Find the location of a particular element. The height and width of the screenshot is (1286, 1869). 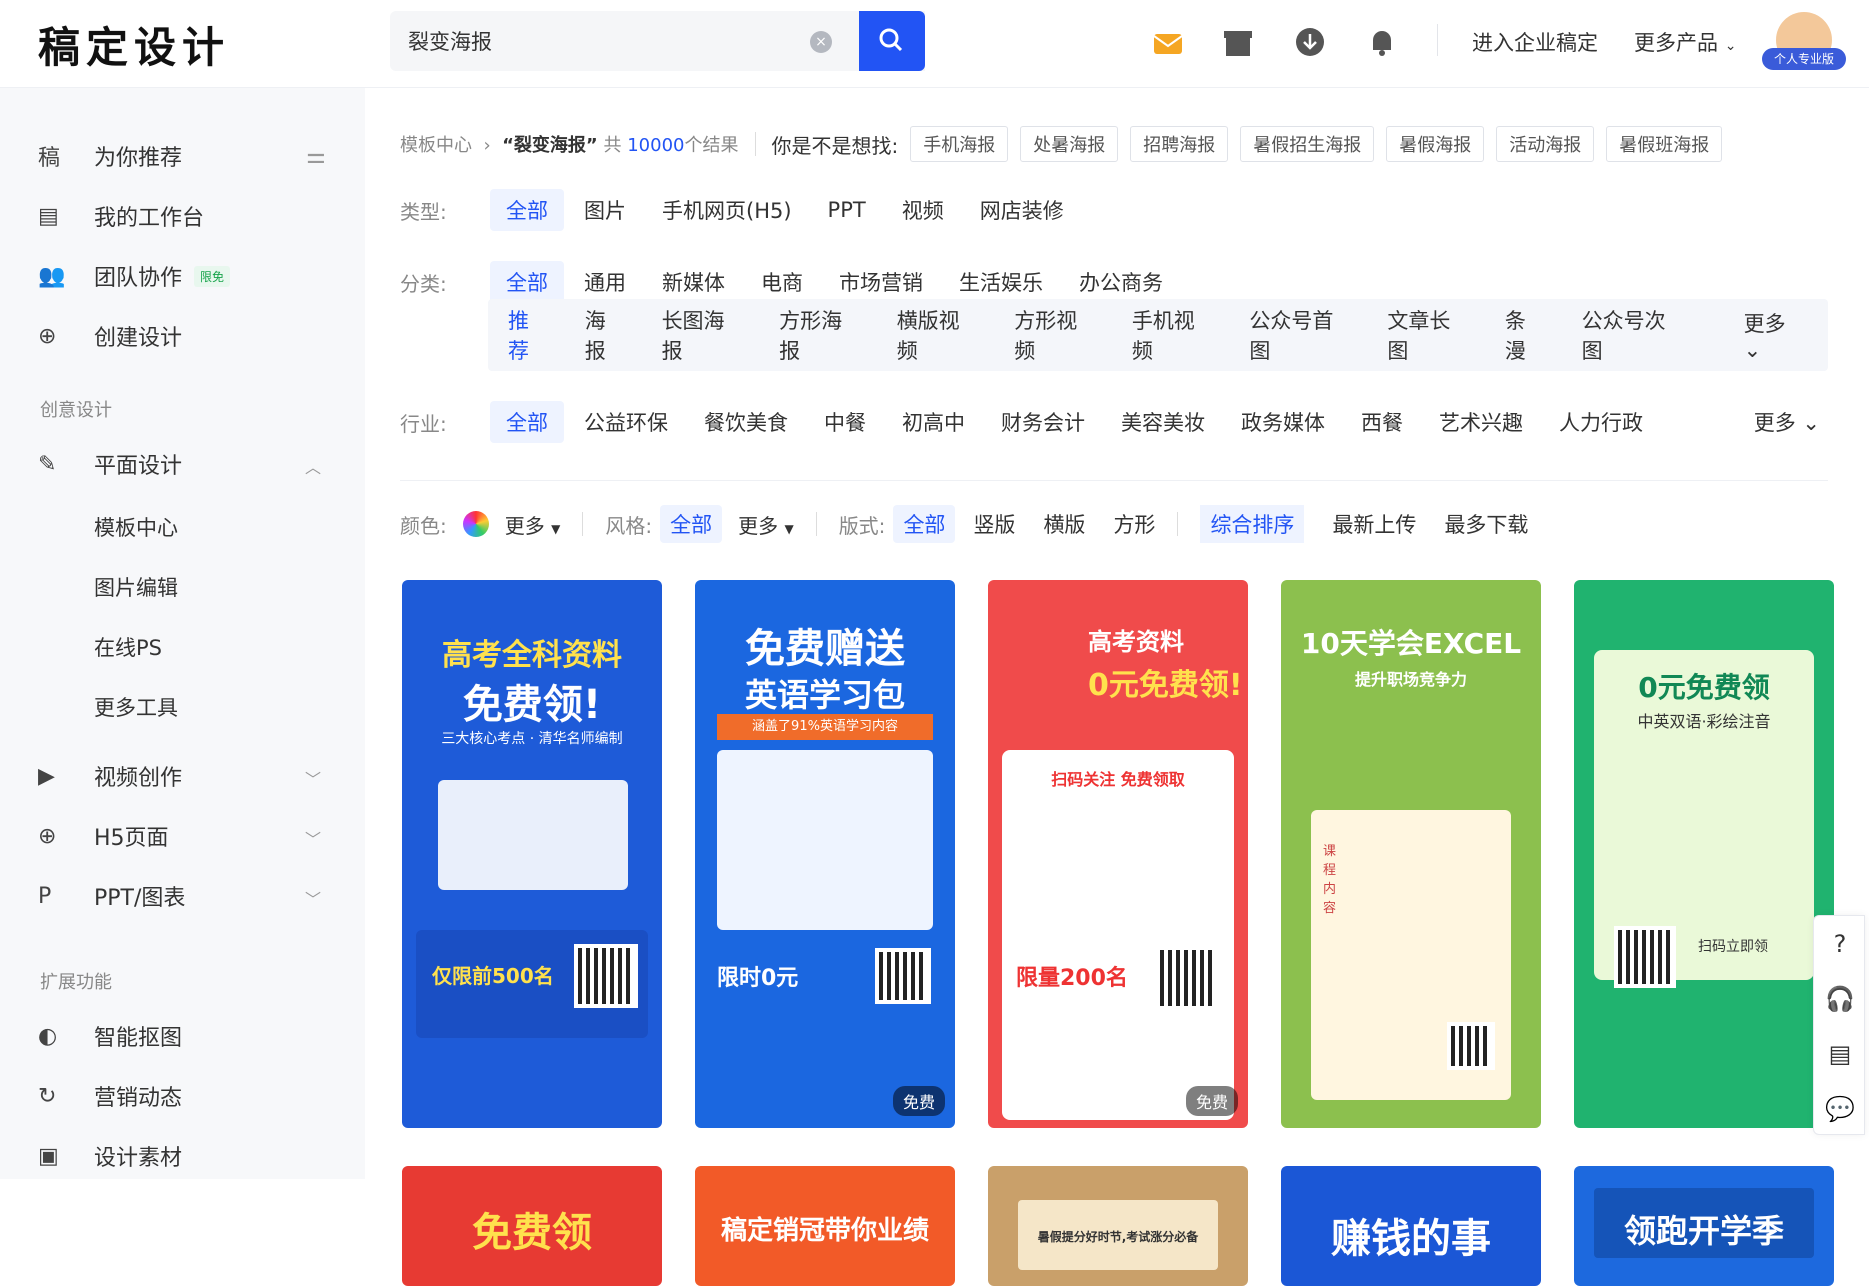

chip-category: 市场营销 is located at coordinates (881, 282).